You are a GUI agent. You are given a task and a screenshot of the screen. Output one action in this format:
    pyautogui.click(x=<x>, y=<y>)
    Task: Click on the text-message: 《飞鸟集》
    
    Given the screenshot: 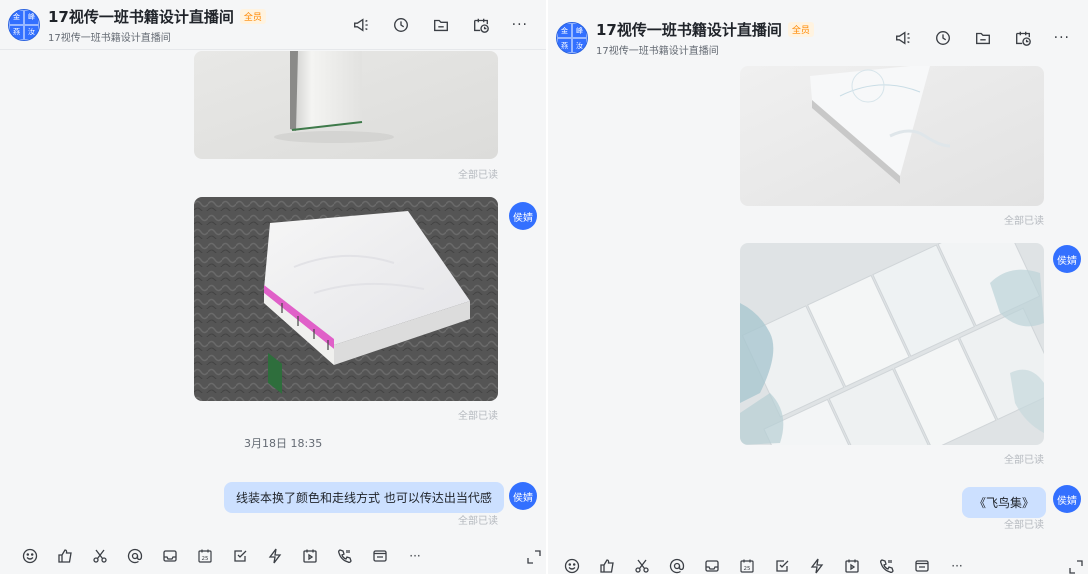 What is the action you would take?
    pyautogui.click(x=1004, y=502)
    